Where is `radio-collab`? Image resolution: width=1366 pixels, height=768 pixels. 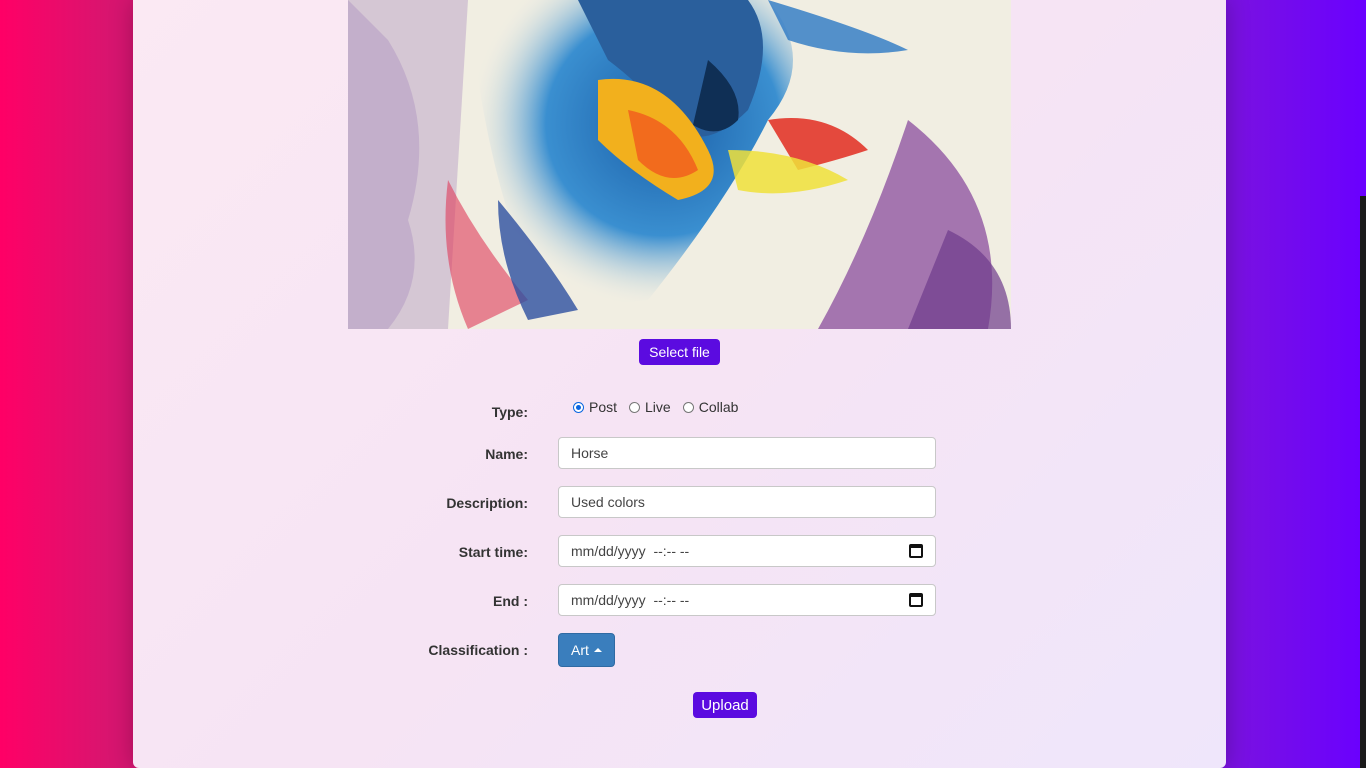
radio-collab is located at coordinates (688, 407).